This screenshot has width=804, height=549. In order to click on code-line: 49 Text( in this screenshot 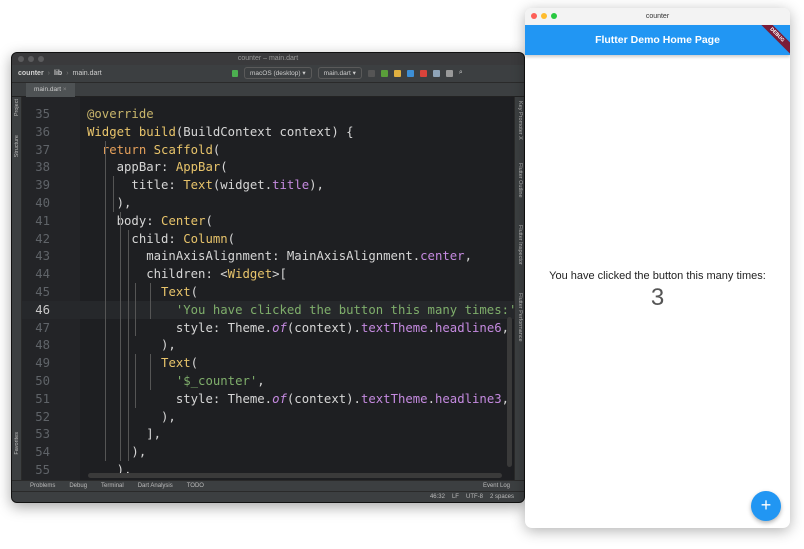, I will do `click(268, 363)`.